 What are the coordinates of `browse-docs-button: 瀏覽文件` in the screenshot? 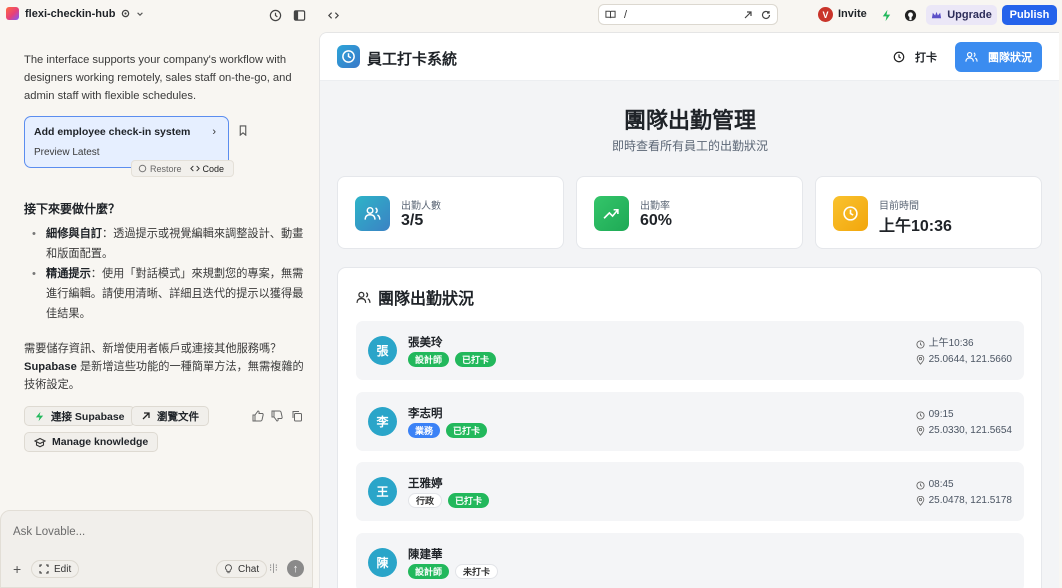 It's located at (170, 416).